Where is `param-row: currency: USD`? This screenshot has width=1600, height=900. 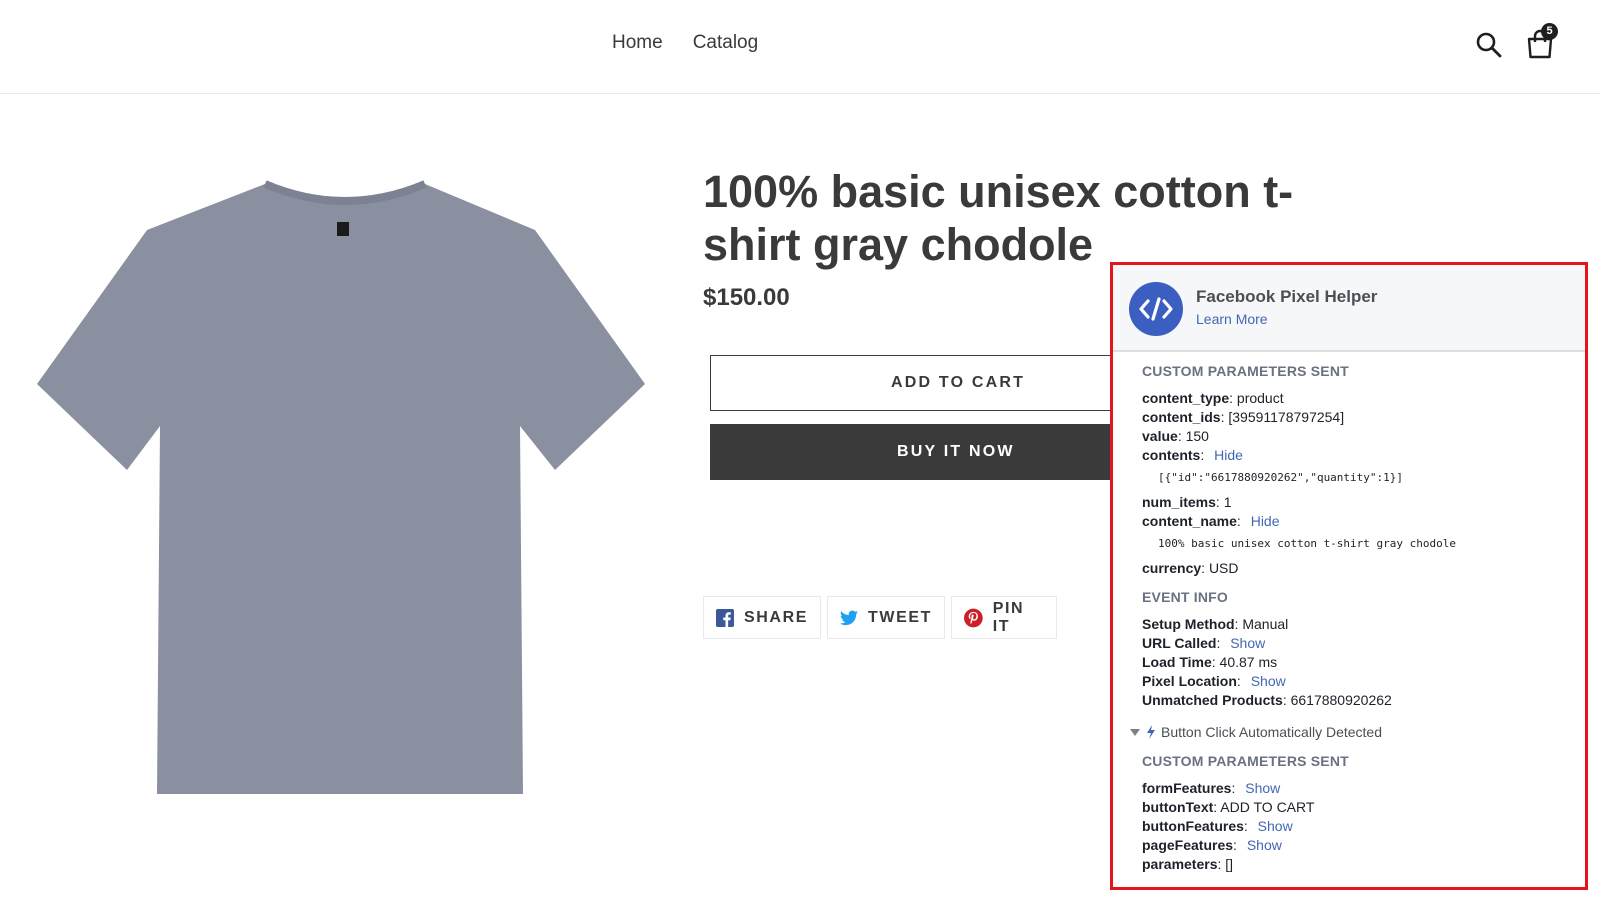 param-row: currency: USD is located at coordinates (1190, 568).